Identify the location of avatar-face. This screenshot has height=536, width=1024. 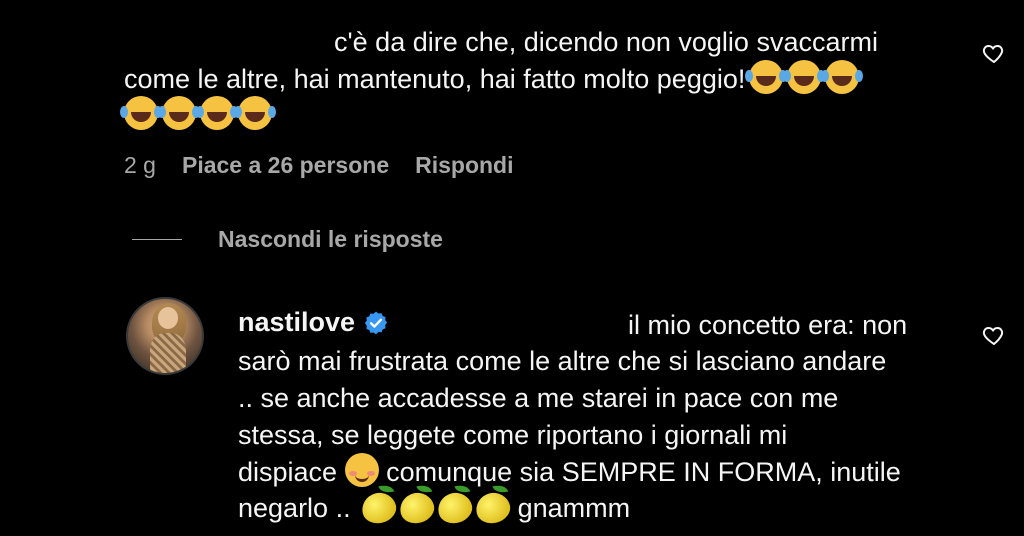
(168, 318).